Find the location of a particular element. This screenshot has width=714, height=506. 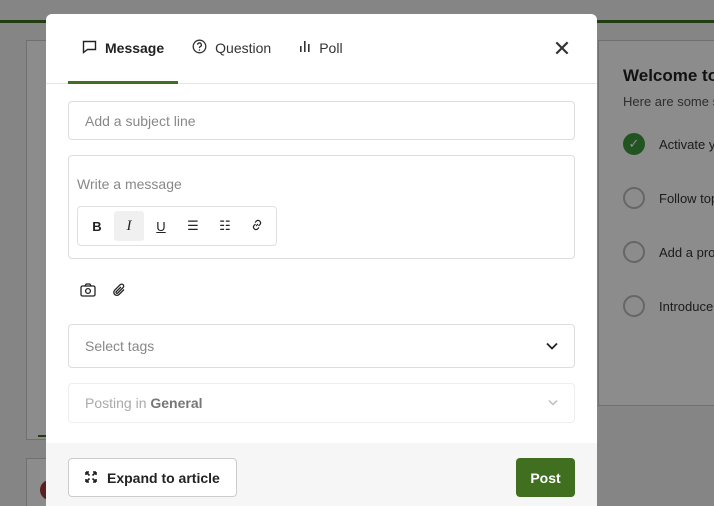

expand-icon is located at coordinates (91, 478).